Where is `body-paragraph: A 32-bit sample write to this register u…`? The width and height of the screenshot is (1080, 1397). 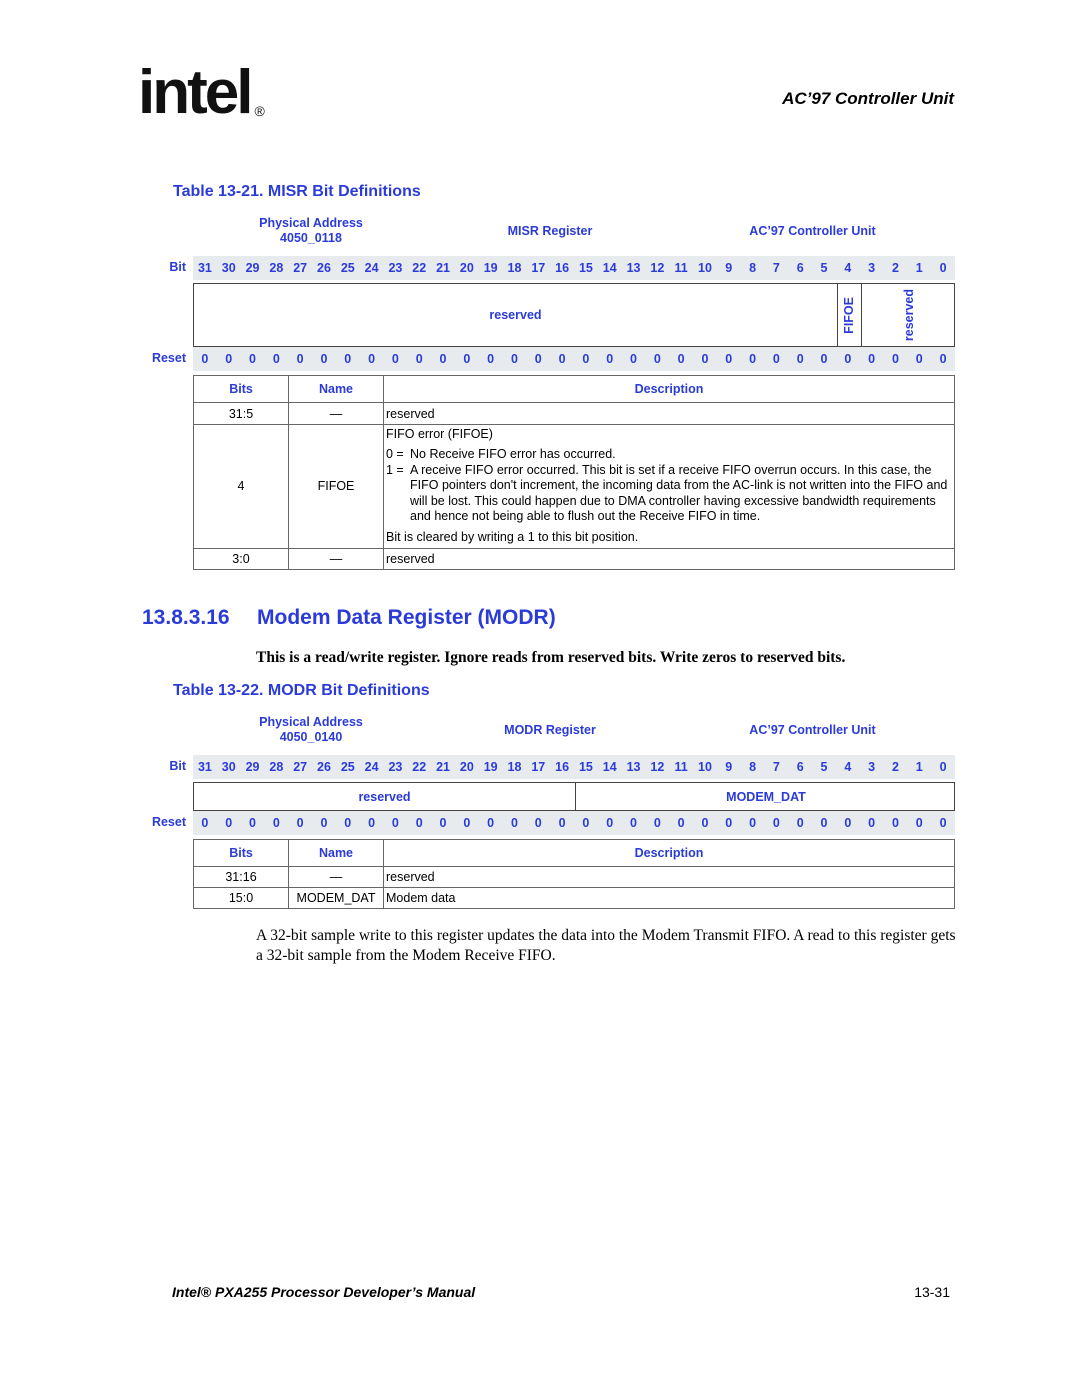
body-paragraph: A 32-bit sample write to this register u… is located at coordinates (606, 945).